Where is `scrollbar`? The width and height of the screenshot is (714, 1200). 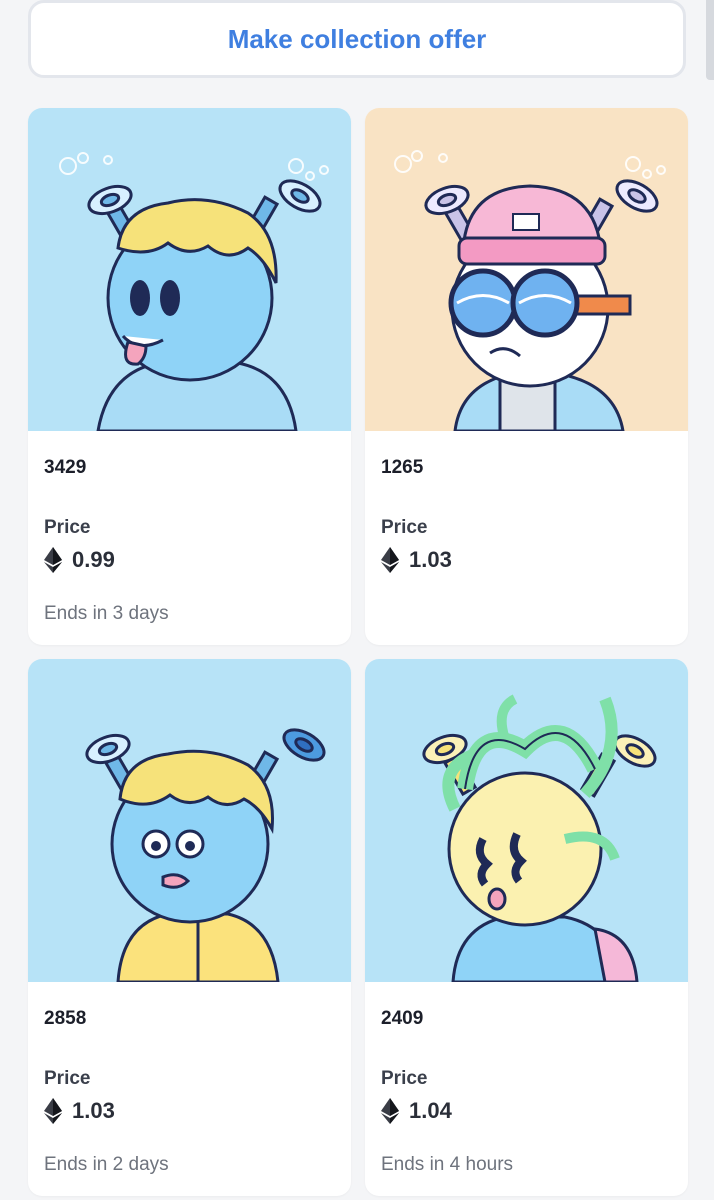 scrollbar is located at coordinates (710, 40).